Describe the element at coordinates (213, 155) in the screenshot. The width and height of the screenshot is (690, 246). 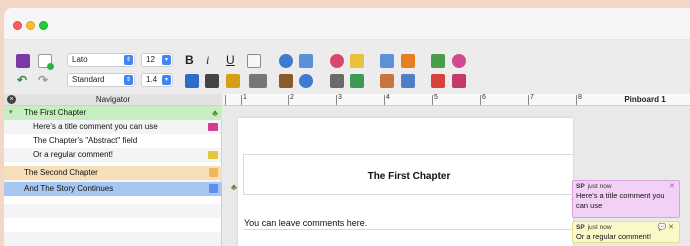
I see `comment-yellow-icon` at that location.